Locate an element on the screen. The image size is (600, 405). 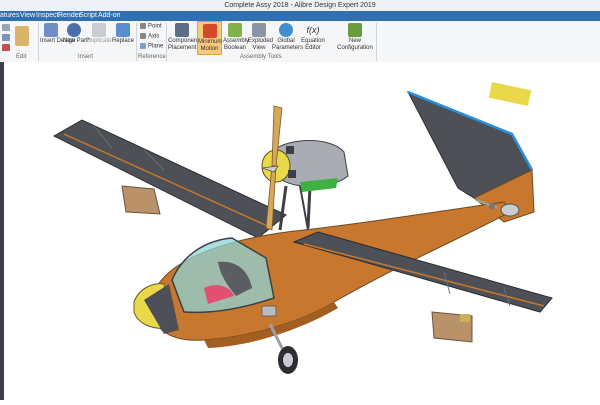
assembly-boolean-label: Assembly Boolean is located at coordinates (236, 44).